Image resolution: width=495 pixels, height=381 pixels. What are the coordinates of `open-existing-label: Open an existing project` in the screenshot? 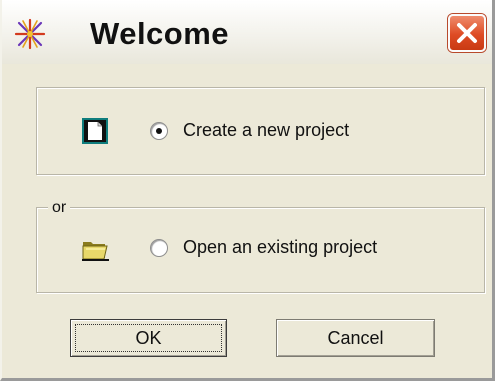 It's located at (280, 247).